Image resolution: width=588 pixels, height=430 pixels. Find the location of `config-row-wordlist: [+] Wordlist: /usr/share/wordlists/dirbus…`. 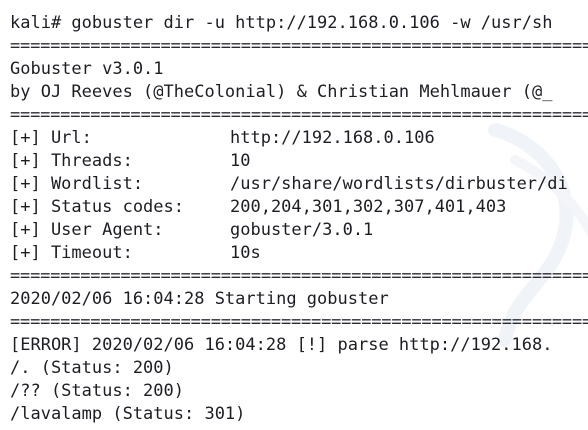

config-row-wordlist: [+] Wordlist: /usr/share/wordlists/dirbus… is located at coordinates (299, 184).